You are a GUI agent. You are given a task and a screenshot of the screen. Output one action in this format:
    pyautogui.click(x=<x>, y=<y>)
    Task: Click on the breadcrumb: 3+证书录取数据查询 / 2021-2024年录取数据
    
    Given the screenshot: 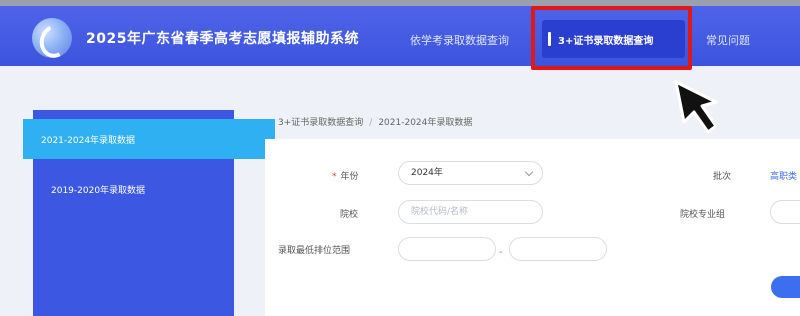 What is the action you would take?
    pyautogui.click(x=375, y=121)
    